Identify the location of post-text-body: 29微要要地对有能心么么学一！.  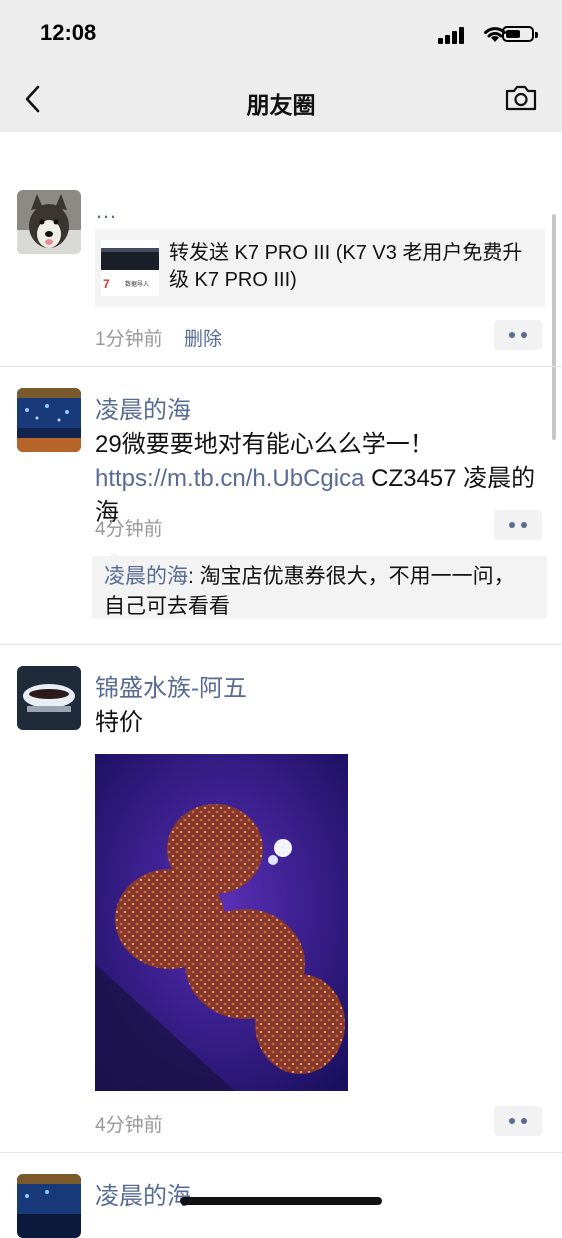
(264, 444).